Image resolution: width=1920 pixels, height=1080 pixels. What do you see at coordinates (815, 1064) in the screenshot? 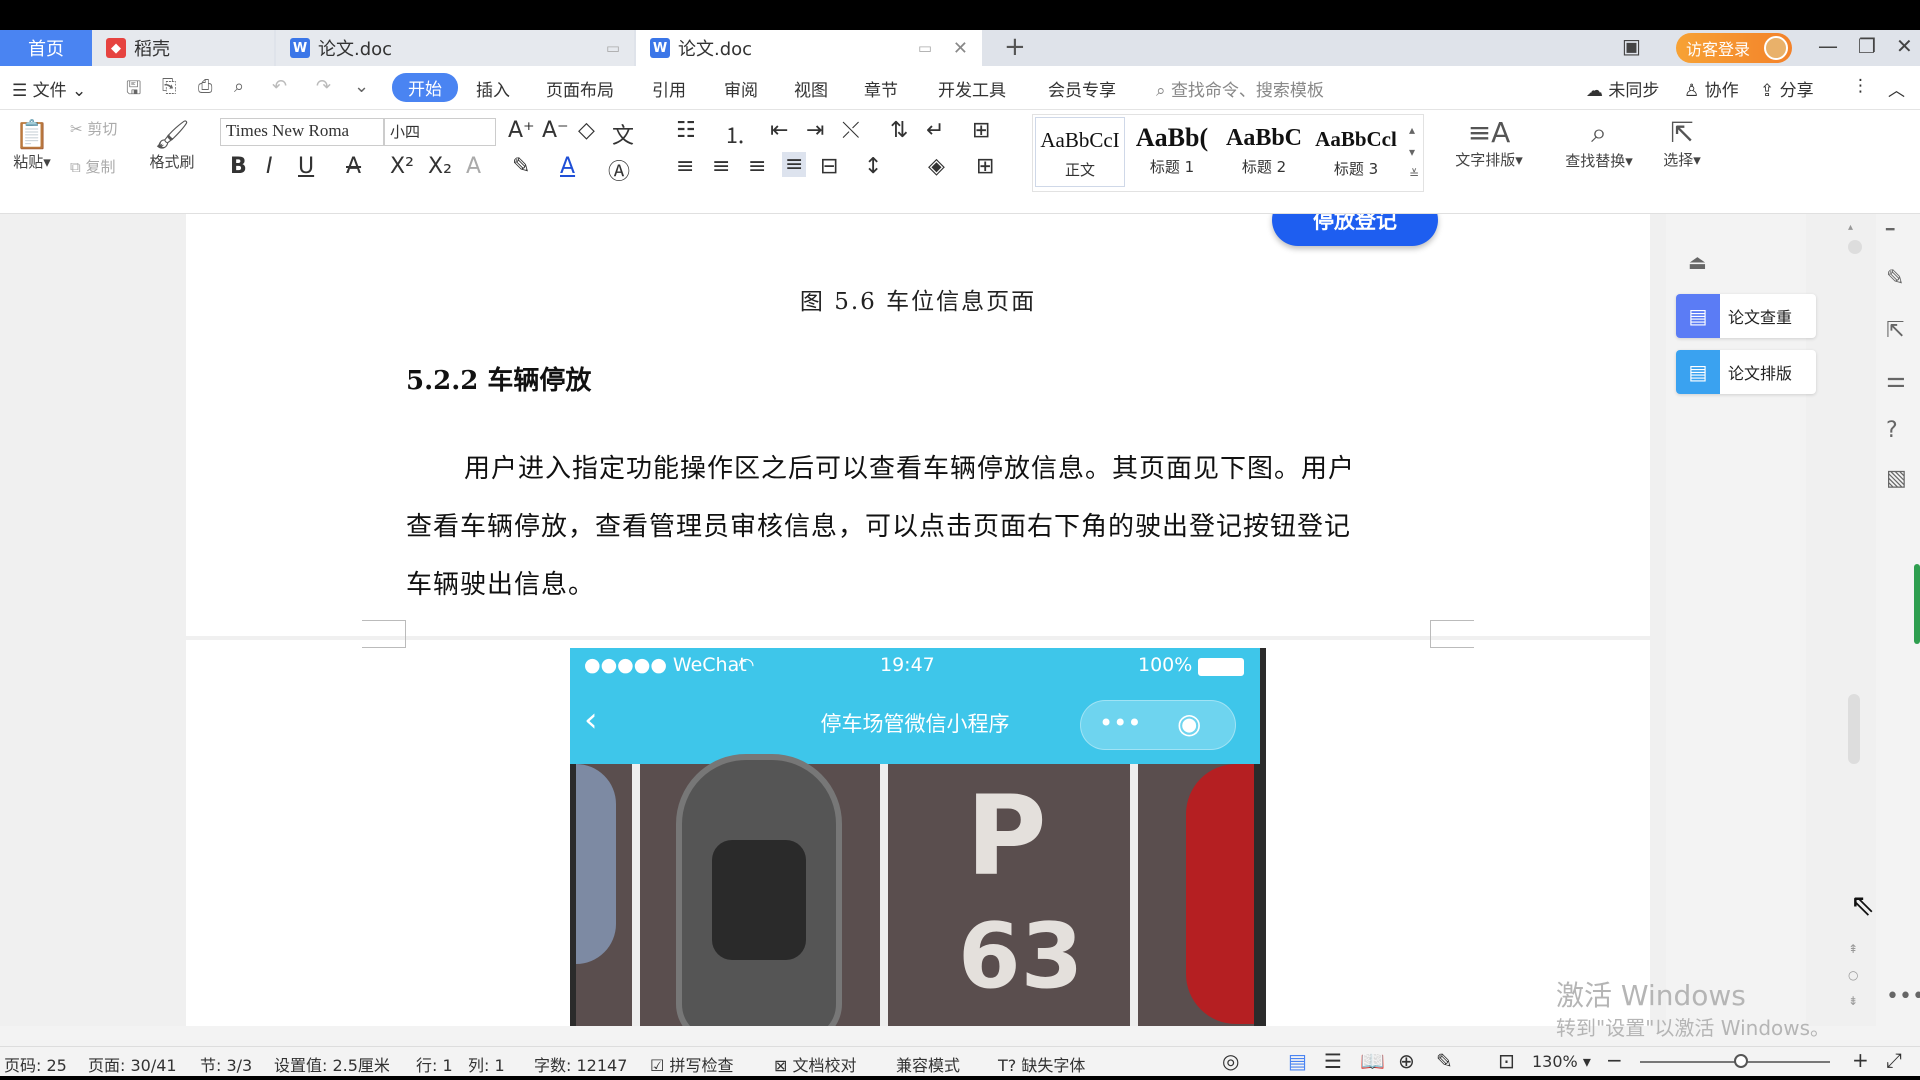
I see `proofread-button: ⊠ 文档校对` at bounding box center [815, 1064].